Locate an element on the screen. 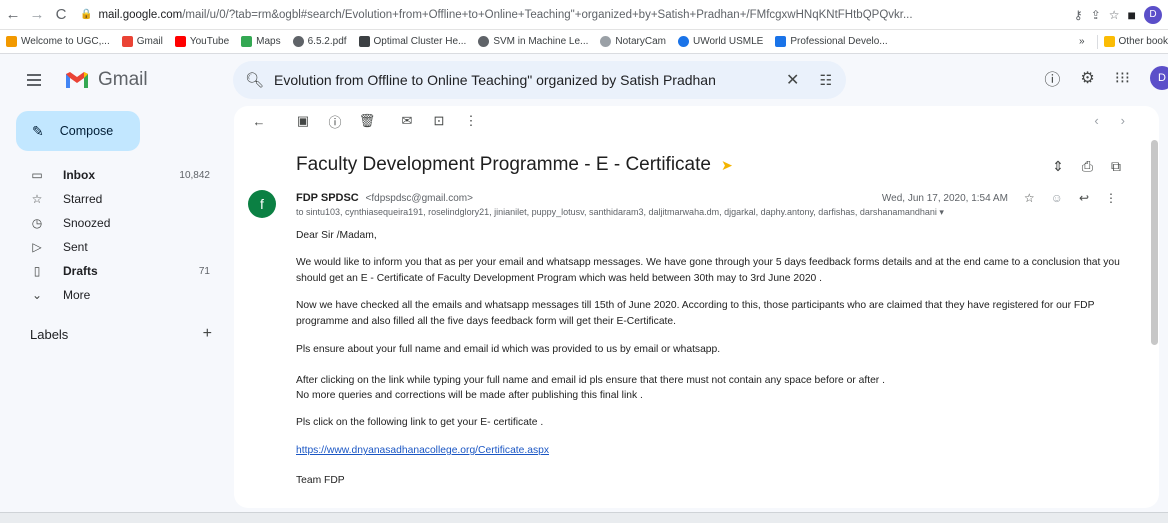 This screenshot has width=1168, height=523. reload-icon: C is located at coordinates (61, 15).